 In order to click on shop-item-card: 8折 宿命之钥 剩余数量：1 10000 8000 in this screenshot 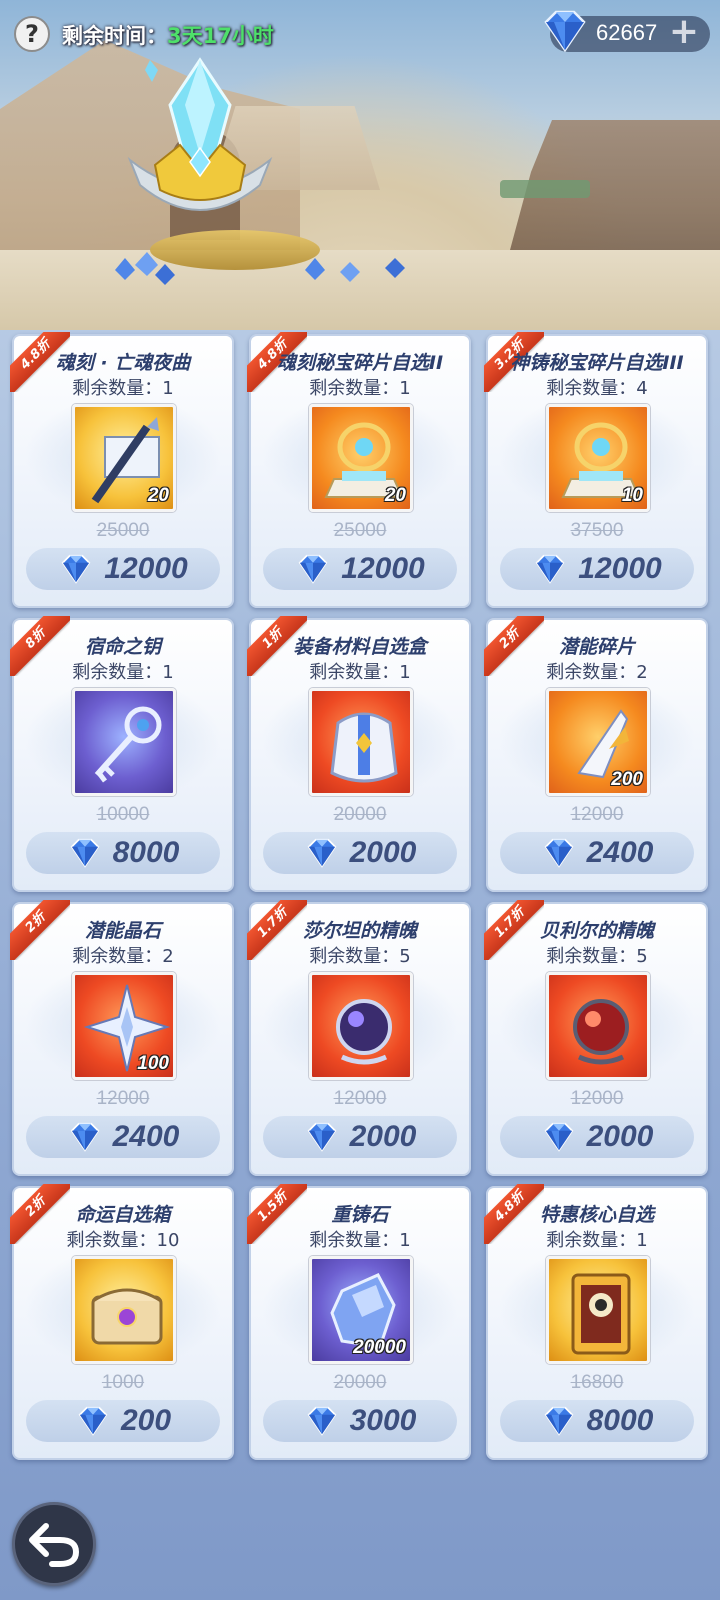, I will do `click(122, 754)`.